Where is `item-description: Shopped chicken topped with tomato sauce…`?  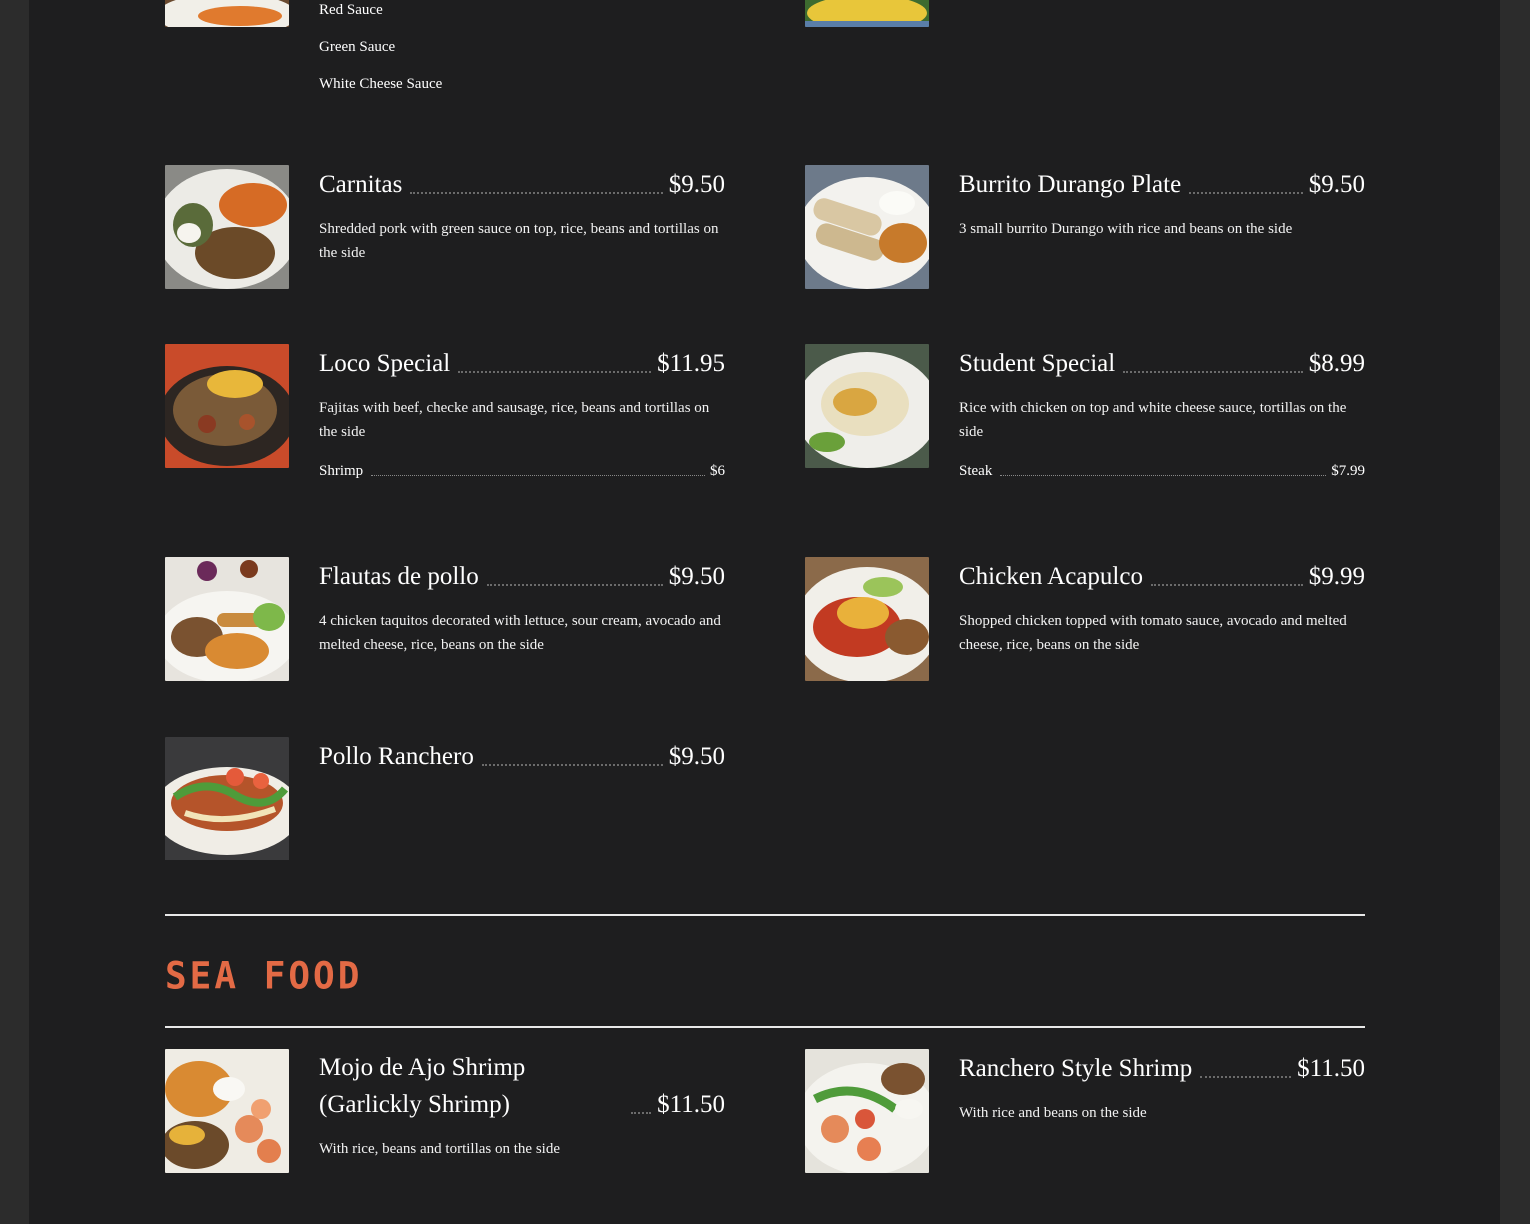
item-description: Shopped chicken topped with tomato sauce… is located at coordinates (1153, 633).